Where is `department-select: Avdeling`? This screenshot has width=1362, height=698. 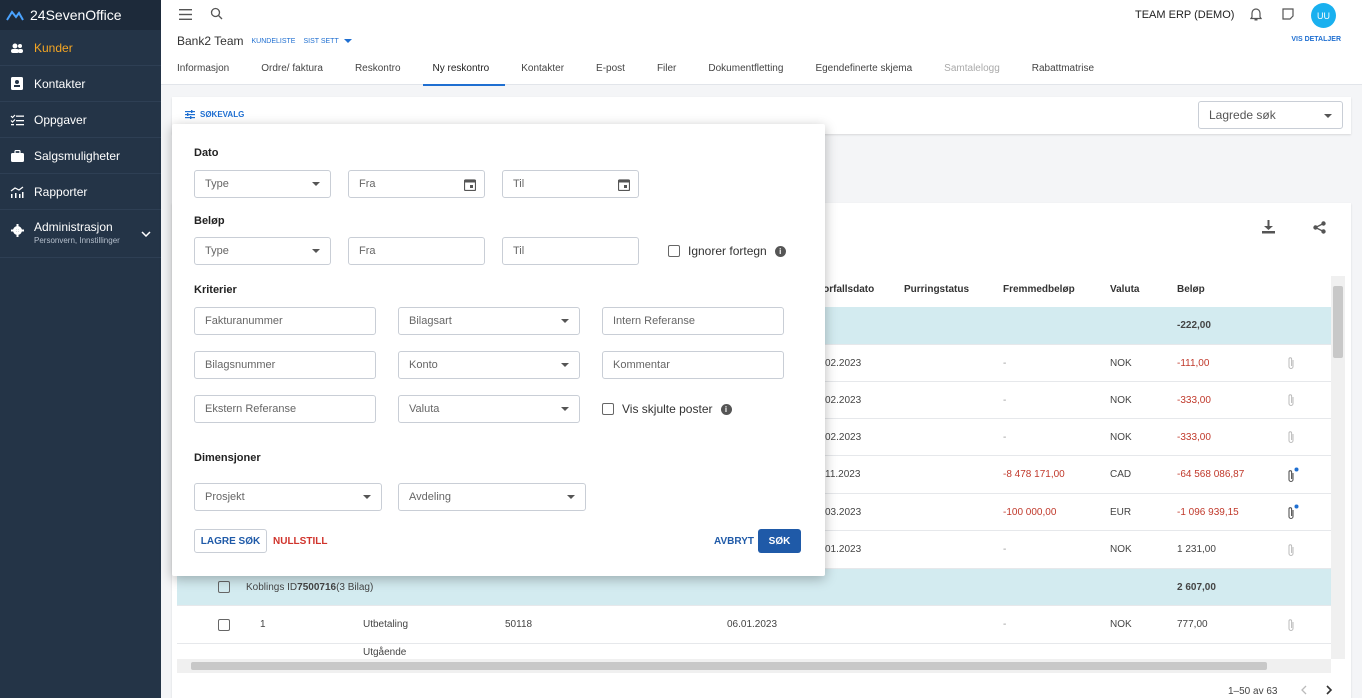
department-select: Avdeling is located at coordinates (492, 497).